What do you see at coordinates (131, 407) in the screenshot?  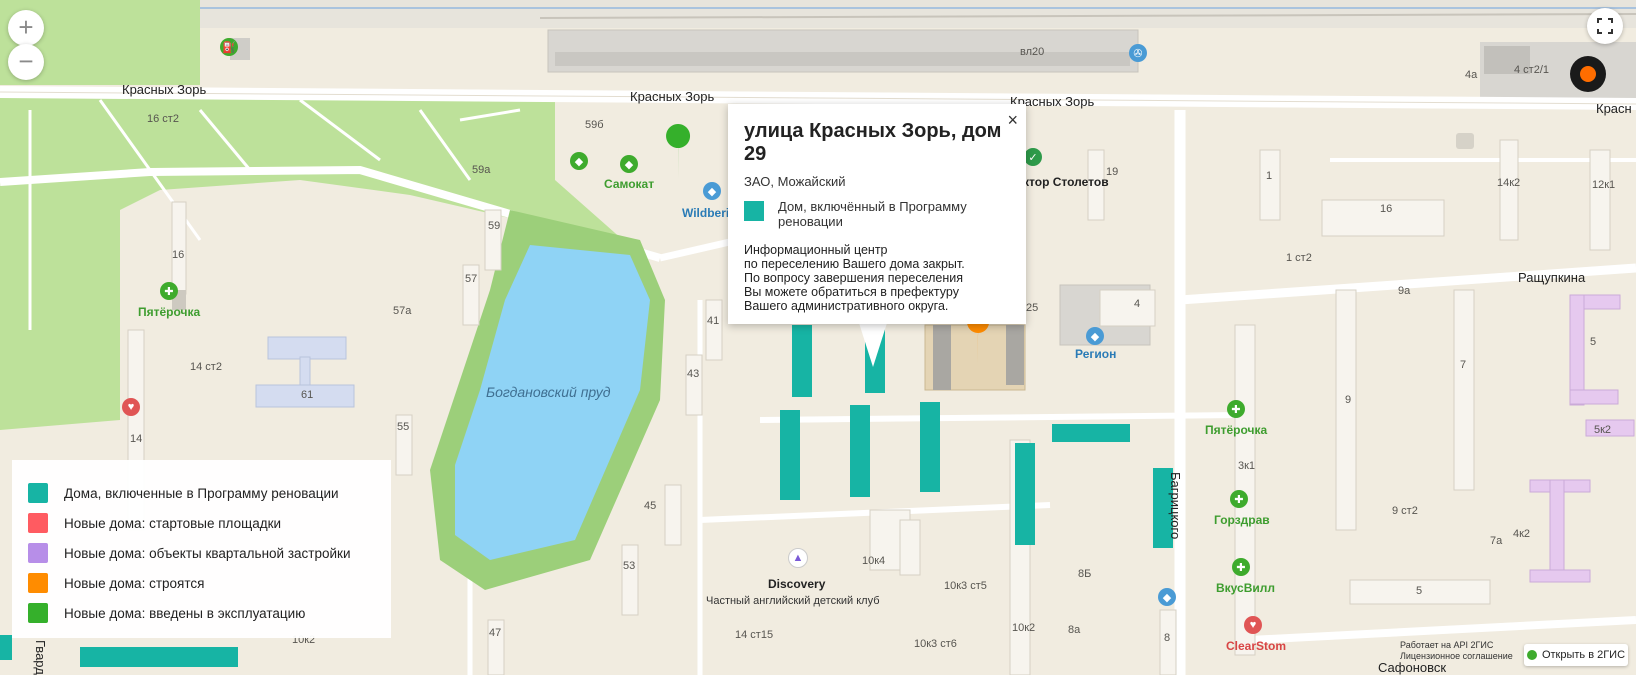 I see `medical-icon: ♥` at bounding box center [131, 407].